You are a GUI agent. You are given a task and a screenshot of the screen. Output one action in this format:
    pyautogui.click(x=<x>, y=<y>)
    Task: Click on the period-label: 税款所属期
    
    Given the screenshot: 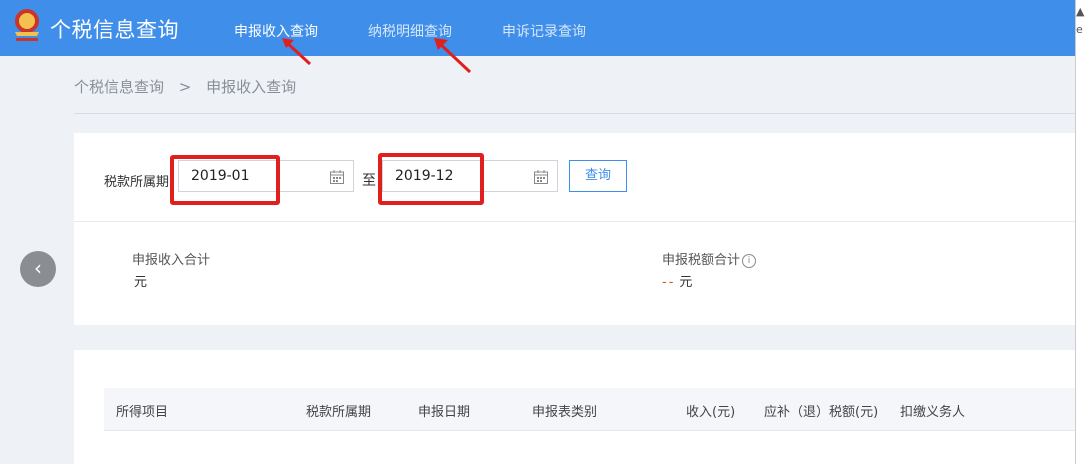 What is the action you would take?
    pyautogui.click(x=137, y=182)
    